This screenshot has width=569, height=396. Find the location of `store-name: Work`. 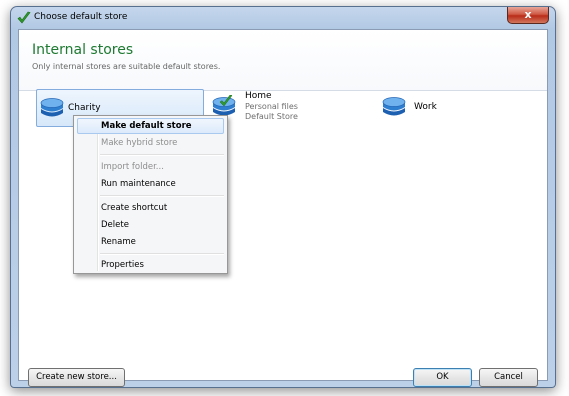

store-name: Work is located at coordinates (425, 107).